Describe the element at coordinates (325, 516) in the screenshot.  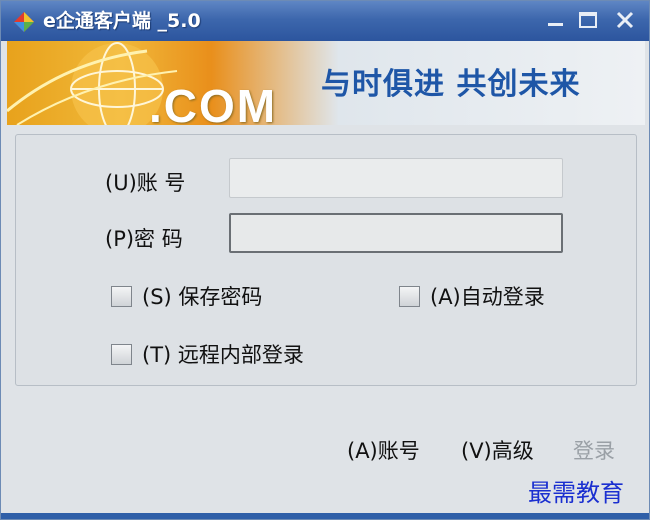
I see `bottom-border` at that location.